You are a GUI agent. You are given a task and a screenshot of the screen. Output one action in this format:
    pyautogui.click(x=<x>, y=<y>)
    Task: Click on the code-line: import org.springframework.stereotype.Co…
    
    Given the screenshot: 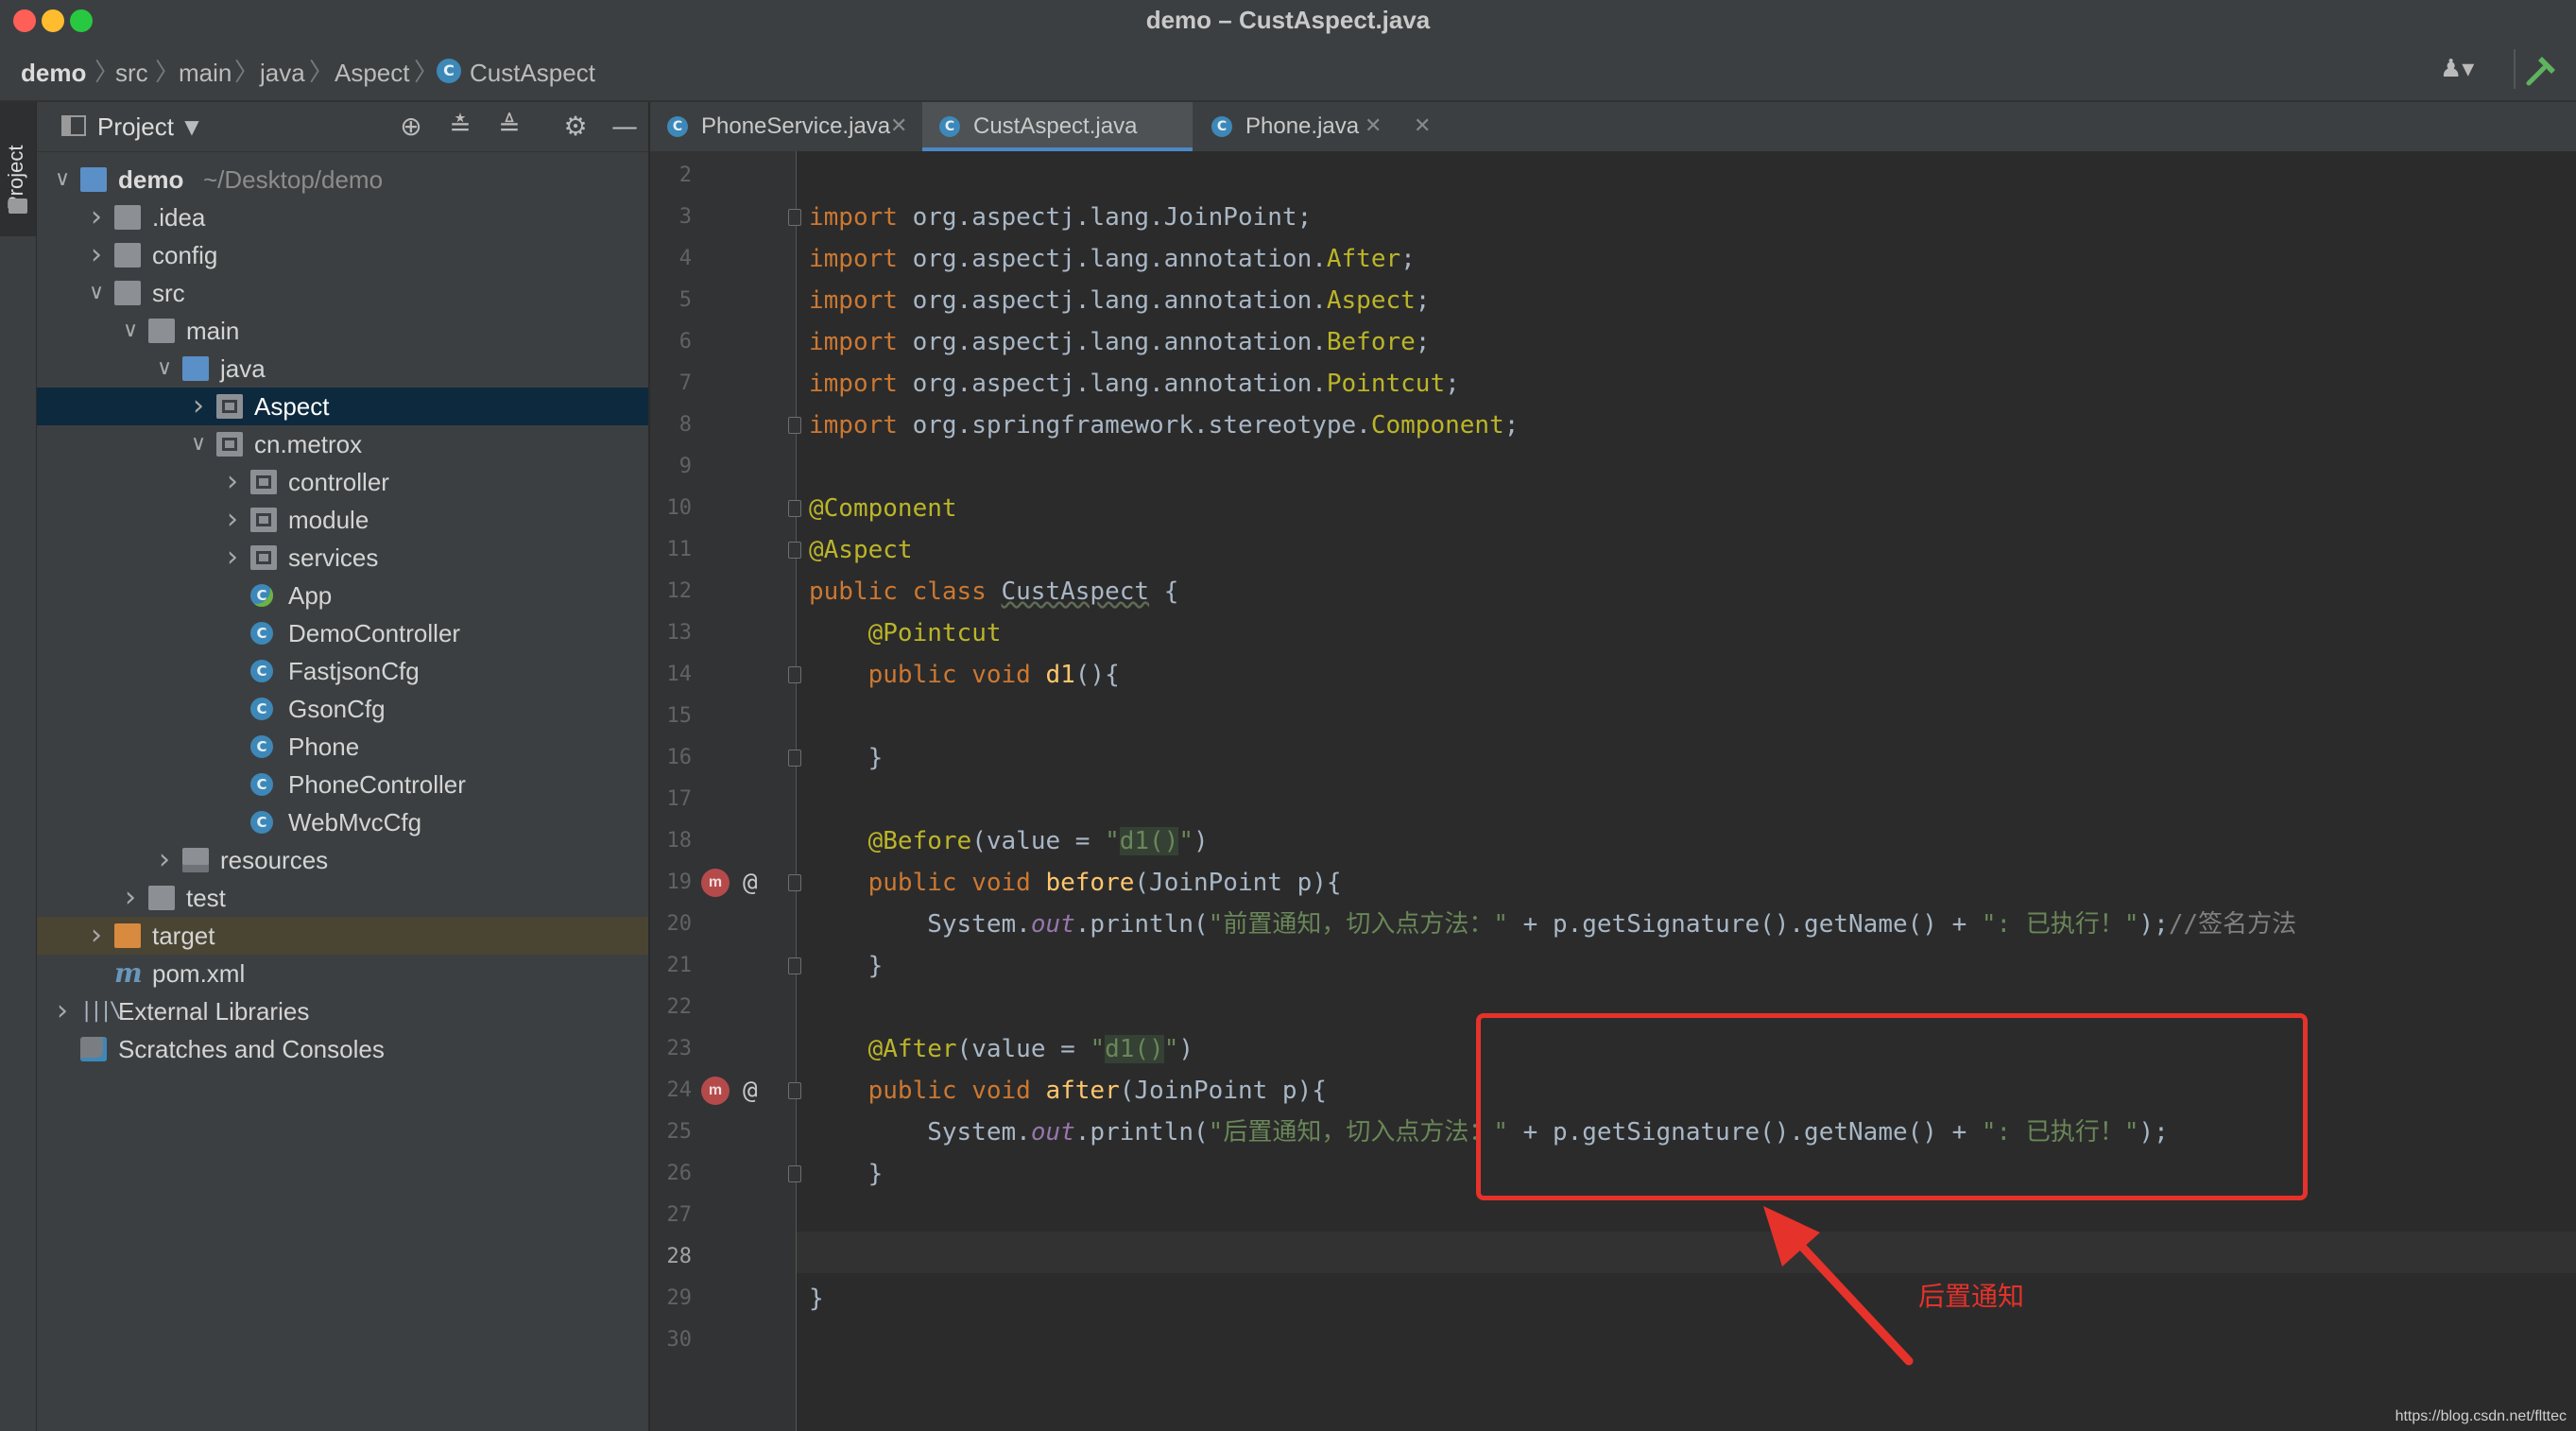 What is the action you would take?
    pyautogui.click(x=1164, y=426)
    